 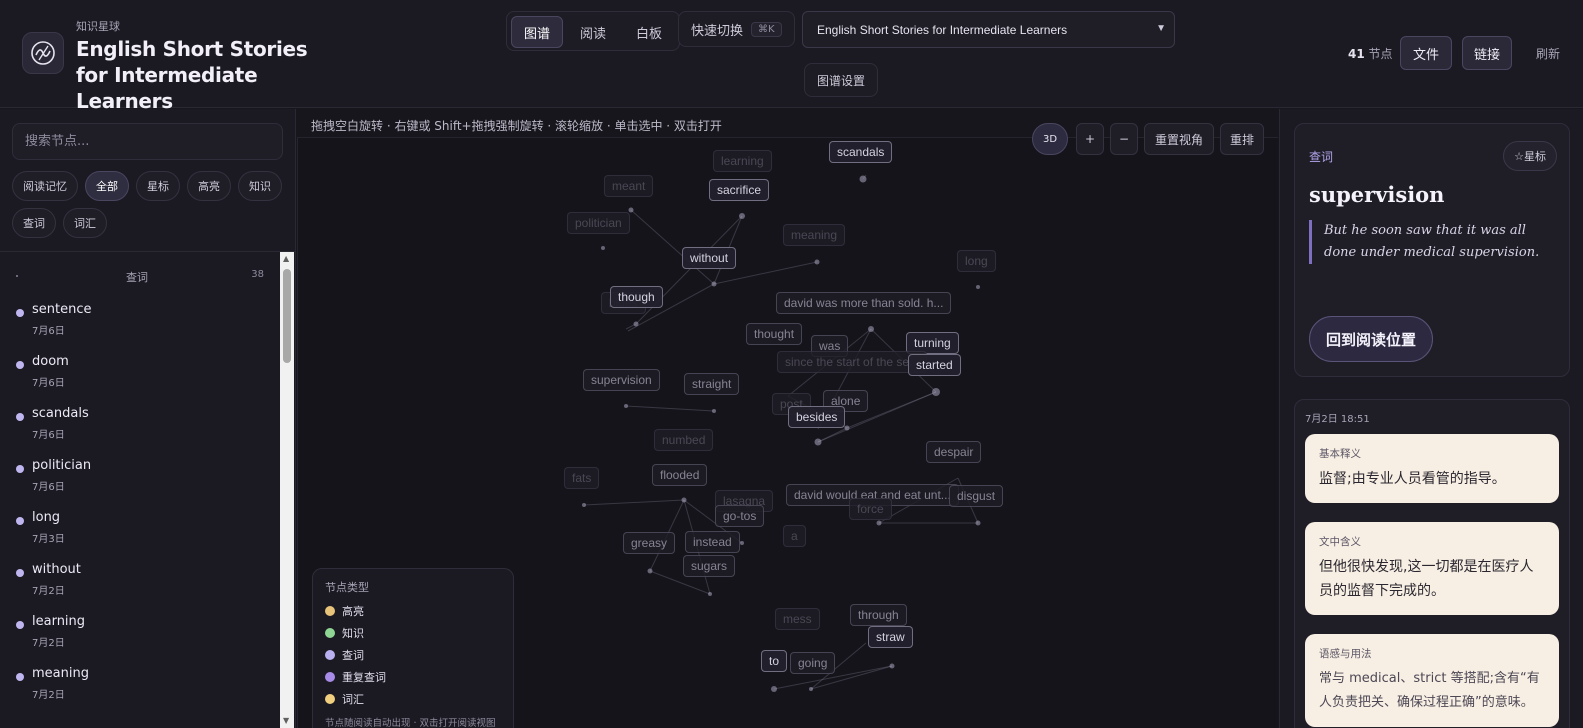 What do you see at coordinates (147, 141) in the screenshot?
I see `search-input` at bounding box center [147, 141].